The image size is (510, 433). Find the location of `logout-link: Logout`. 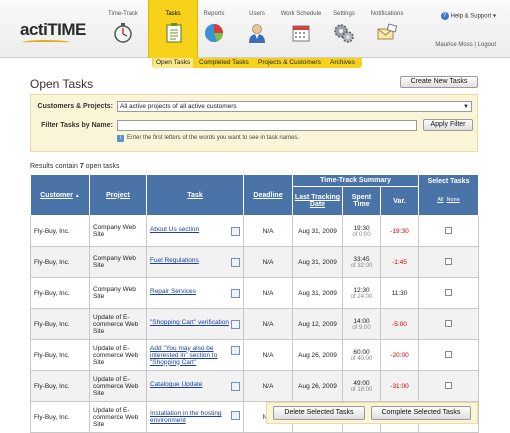

logout-link: Logout is located at coordinates (487, 45).